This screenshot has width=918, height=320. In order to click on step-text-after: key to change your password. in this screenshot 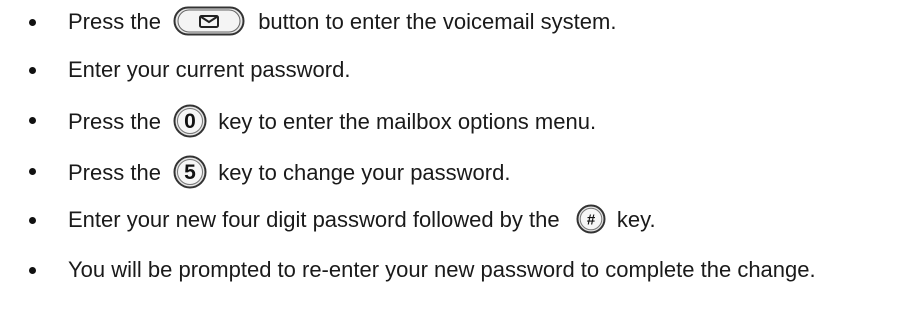, I will do `click(364, 172)`.